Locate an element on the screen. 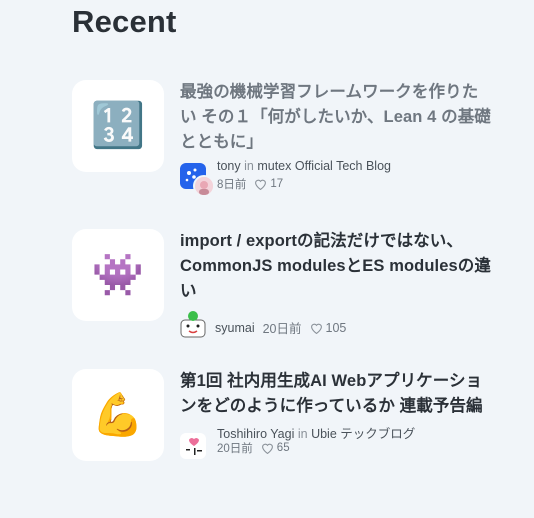 The image size is (534, 518). section-heading: Recent is located at coordinates (124, 21).